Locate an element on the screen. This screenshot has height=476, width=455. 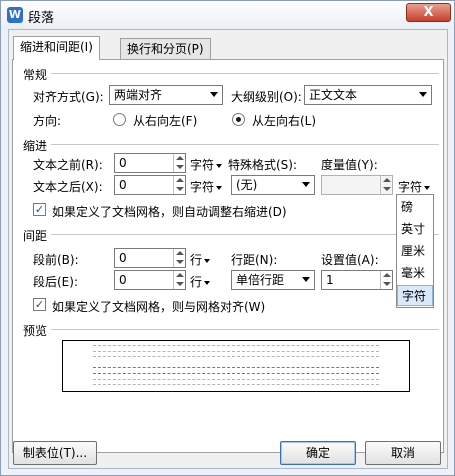
spacing-grid-checkbox: ✓ is located at coordinates (39, 304).